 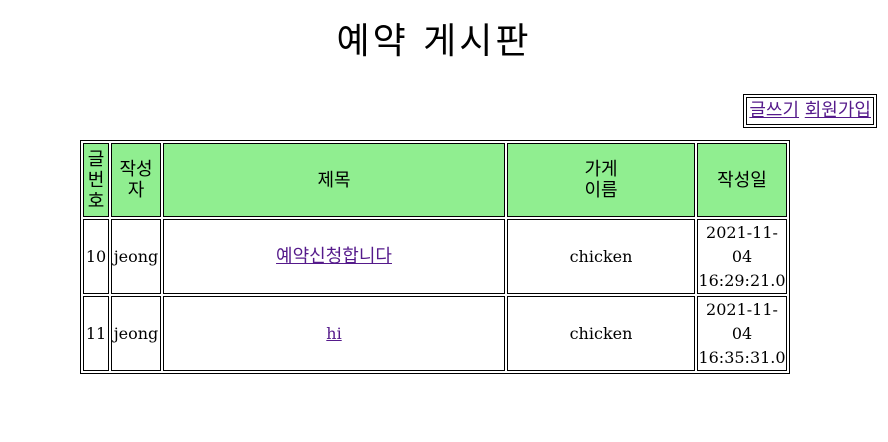 I want to click on header-date: 작성일, so click(x=742, y=180).